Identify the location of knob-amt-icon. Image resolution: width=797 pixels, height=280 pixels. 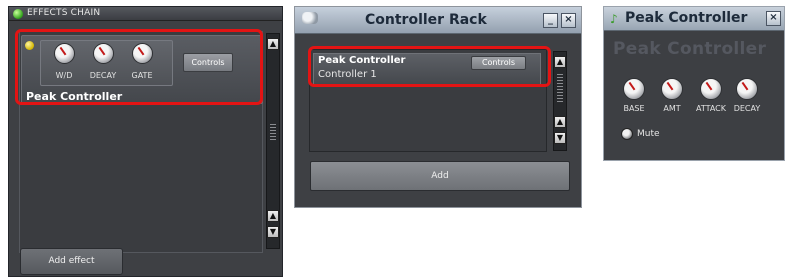
(672, 89).